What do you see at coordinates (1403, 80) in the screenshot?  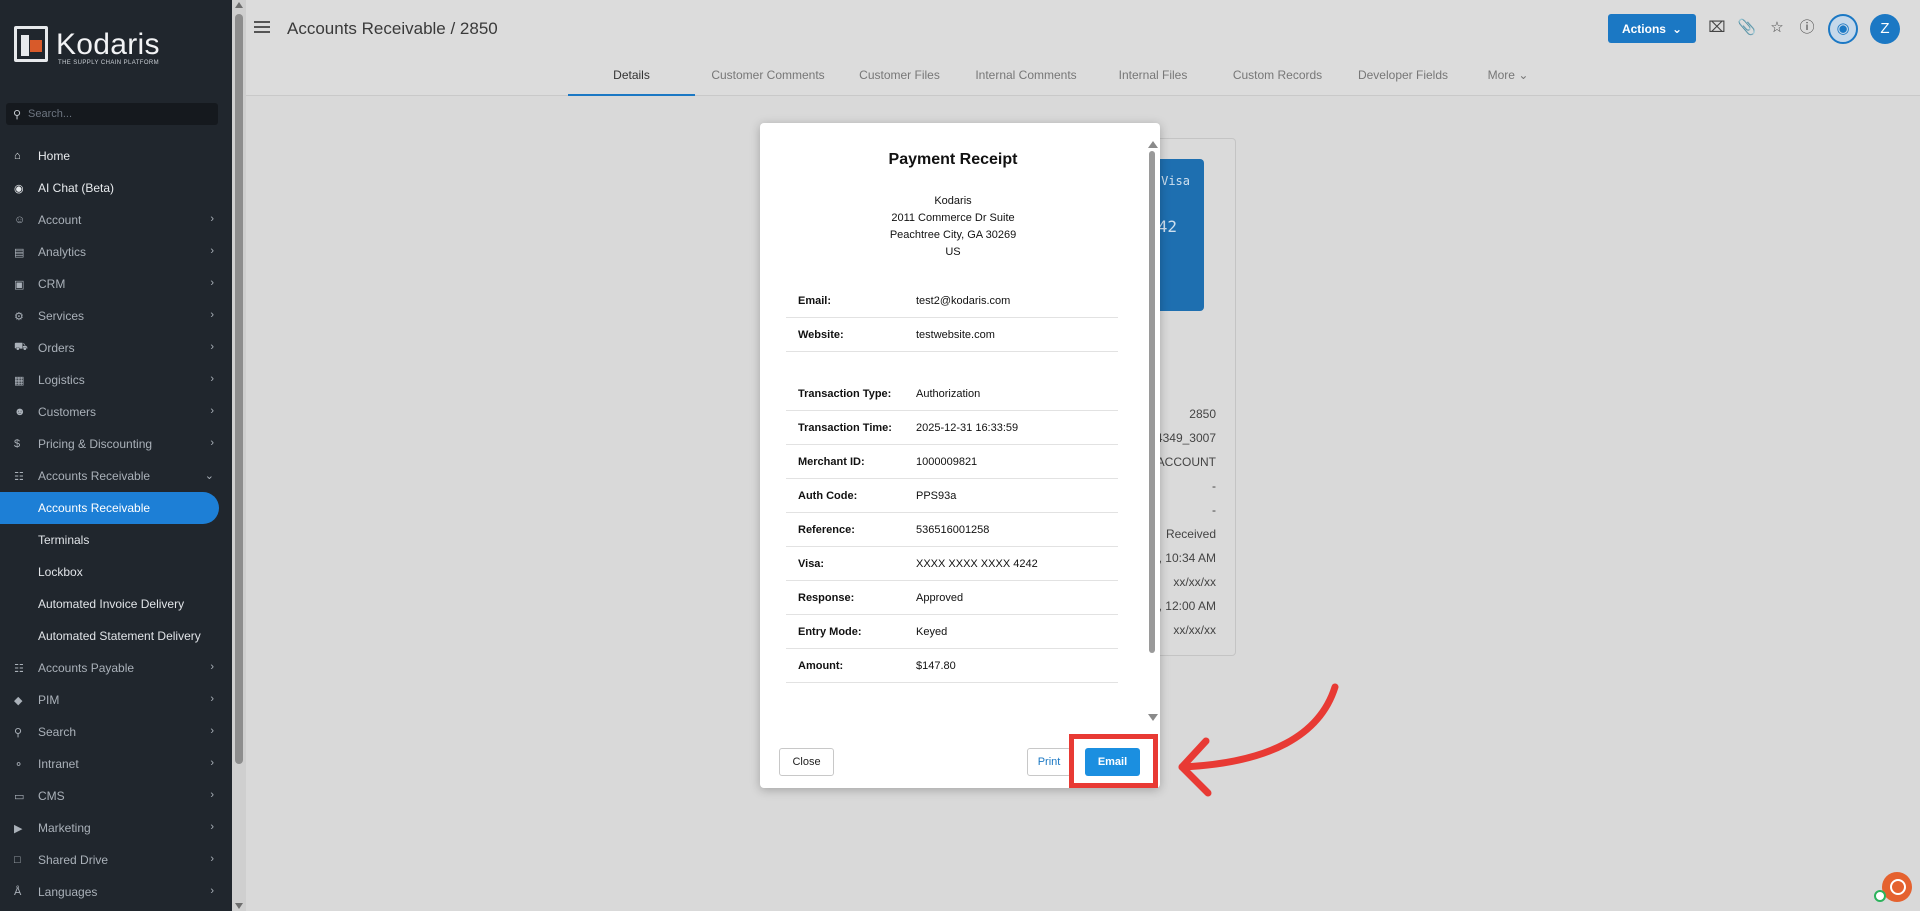 I see `tab-developer-fields: Developer Fields` at bounding box center [1403, 80].